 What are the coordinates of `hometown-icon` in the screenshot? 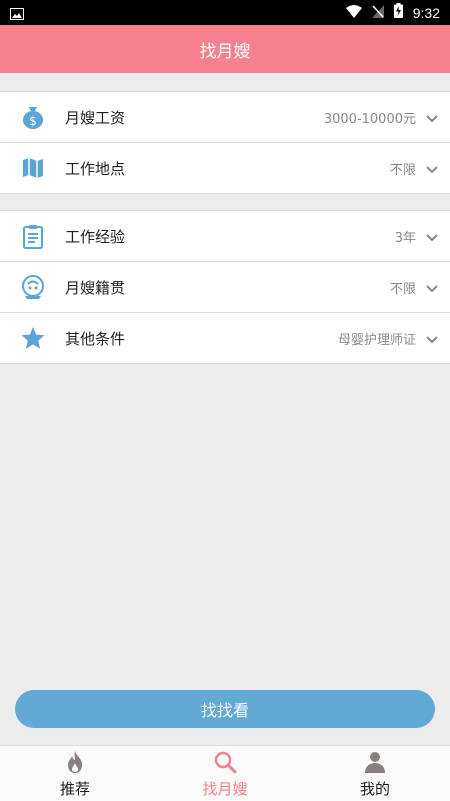 It's located at (33, 287).